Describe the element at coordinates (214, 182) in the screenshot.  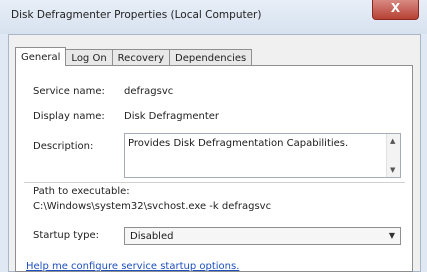
I see `section-divider` at that location.